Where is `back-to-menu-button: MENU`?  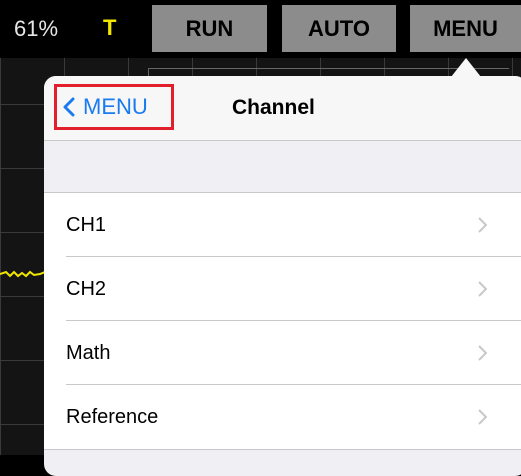 back-to-menu-button: MENU is located at coordinates (114, 107).